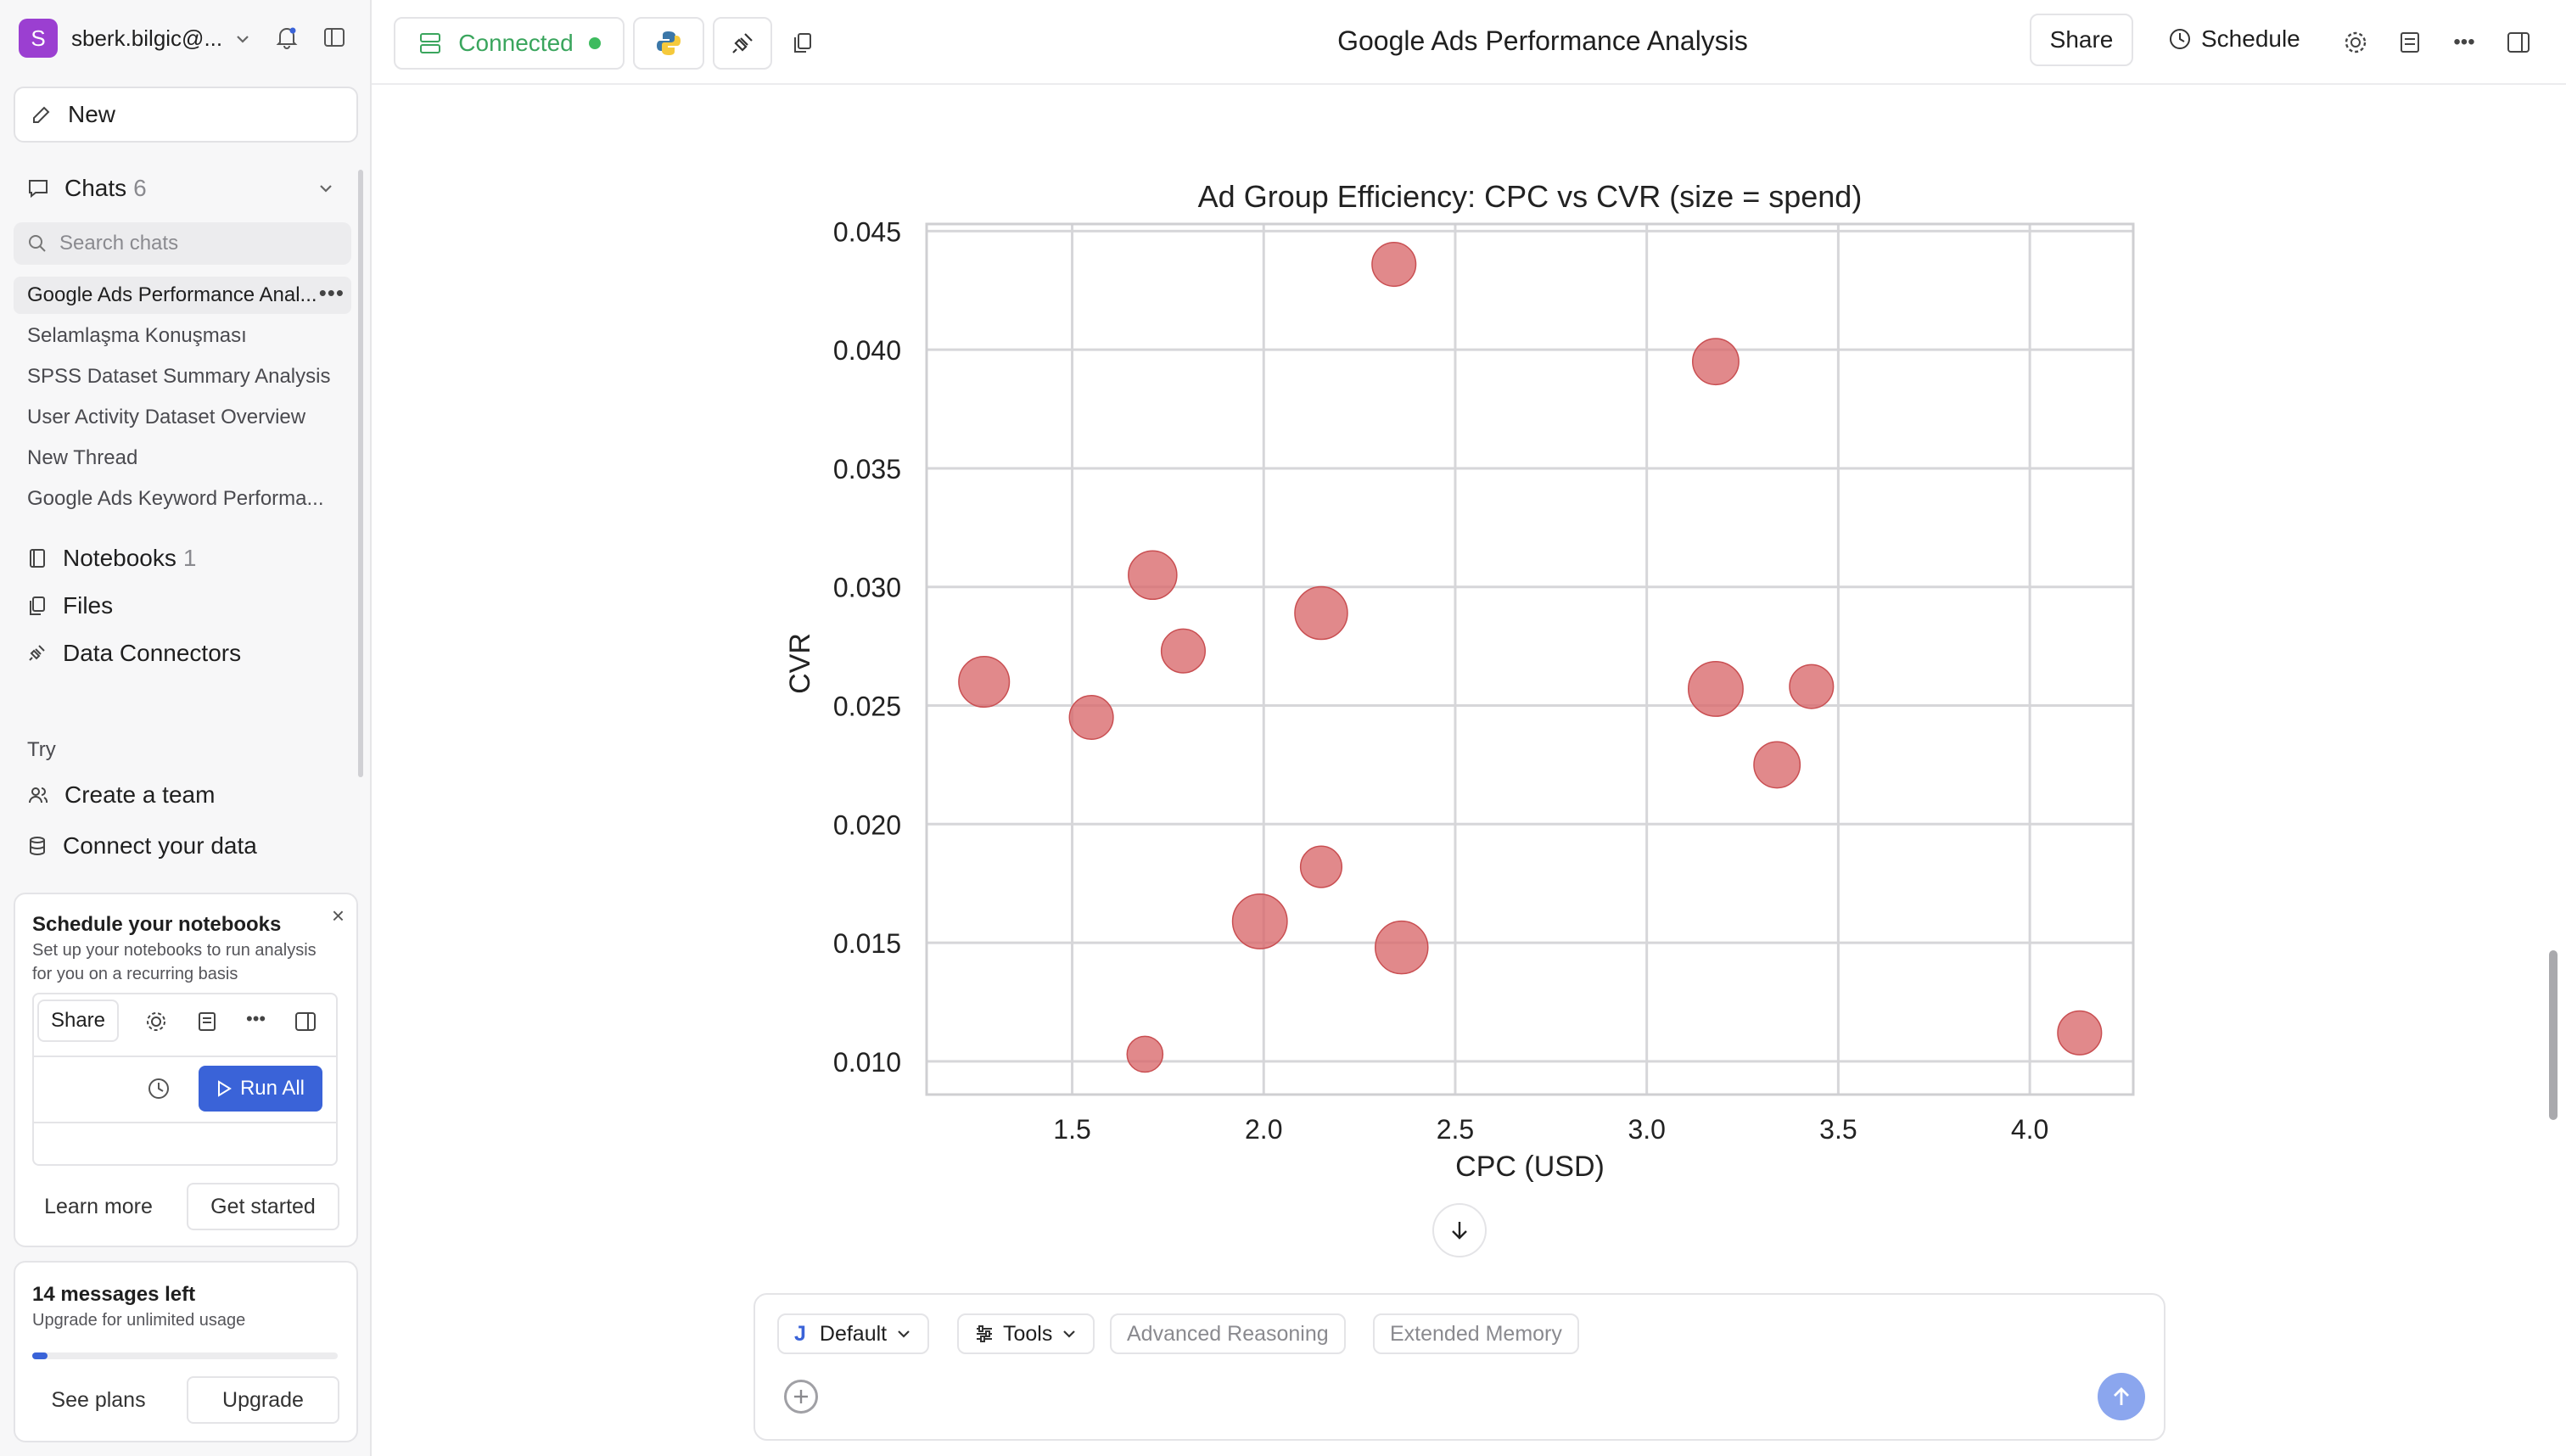 This screenshot has width=2566, height=1456. Describe the element at coordinates (182, 296) in the screenshot. I see `chat-item: Google Ads Performance Anal... •••` at that location.